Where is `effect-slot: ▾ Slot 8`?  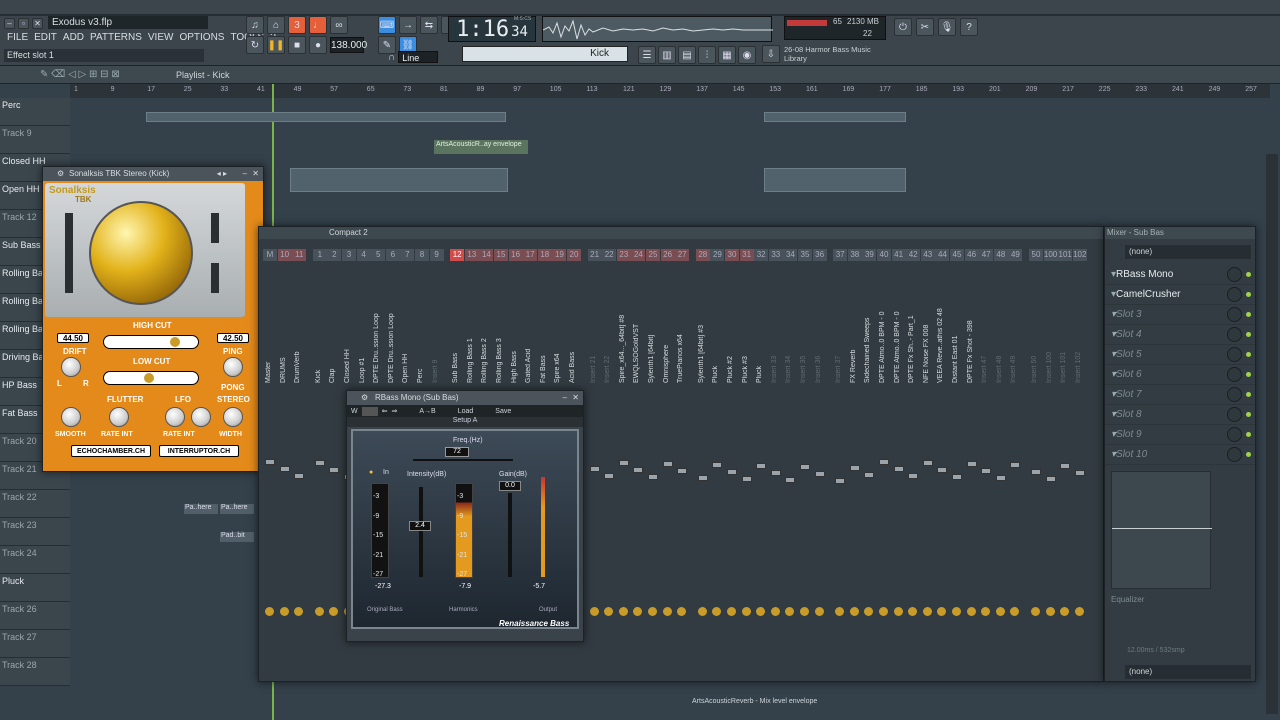
effect-slot: ▾ Slot 8 is located at coordinates (1180, 415).